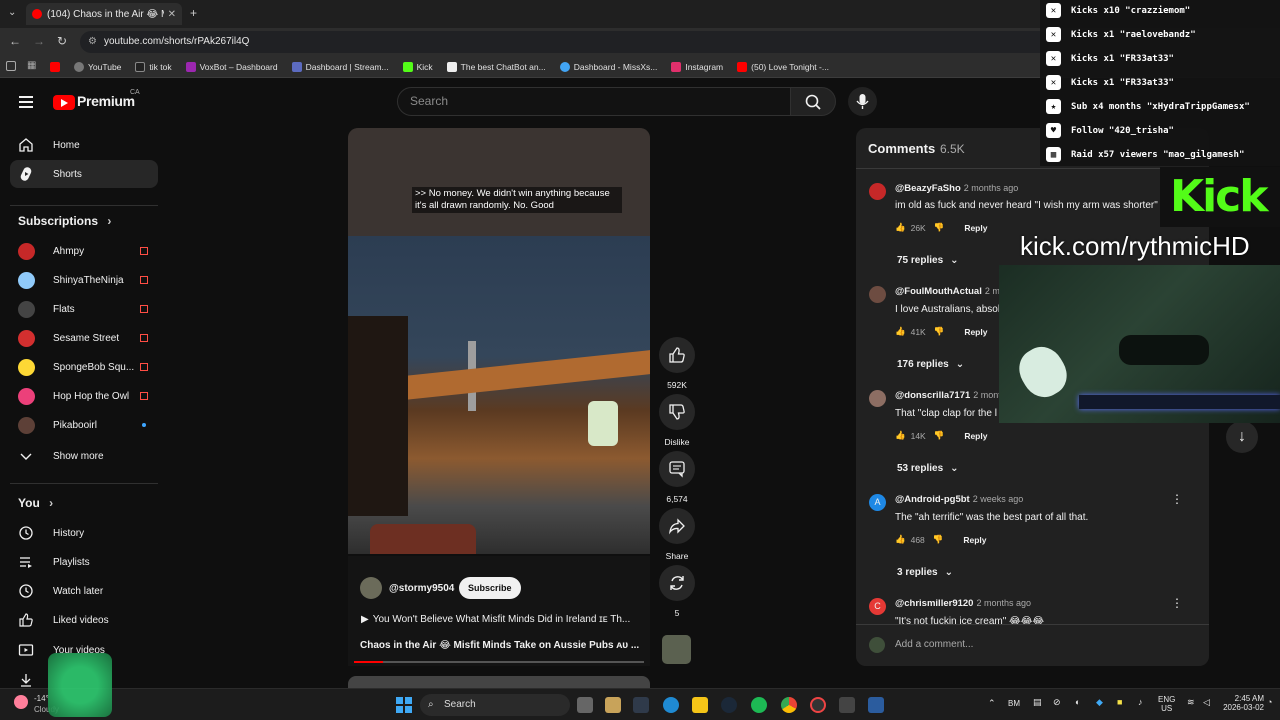 This screenshot has height=720, width=1280. Describe the element at coordinates (956, 188) in the screenshot. I see `comment-author: @BeazyFaSho 2 months ago` at that location.